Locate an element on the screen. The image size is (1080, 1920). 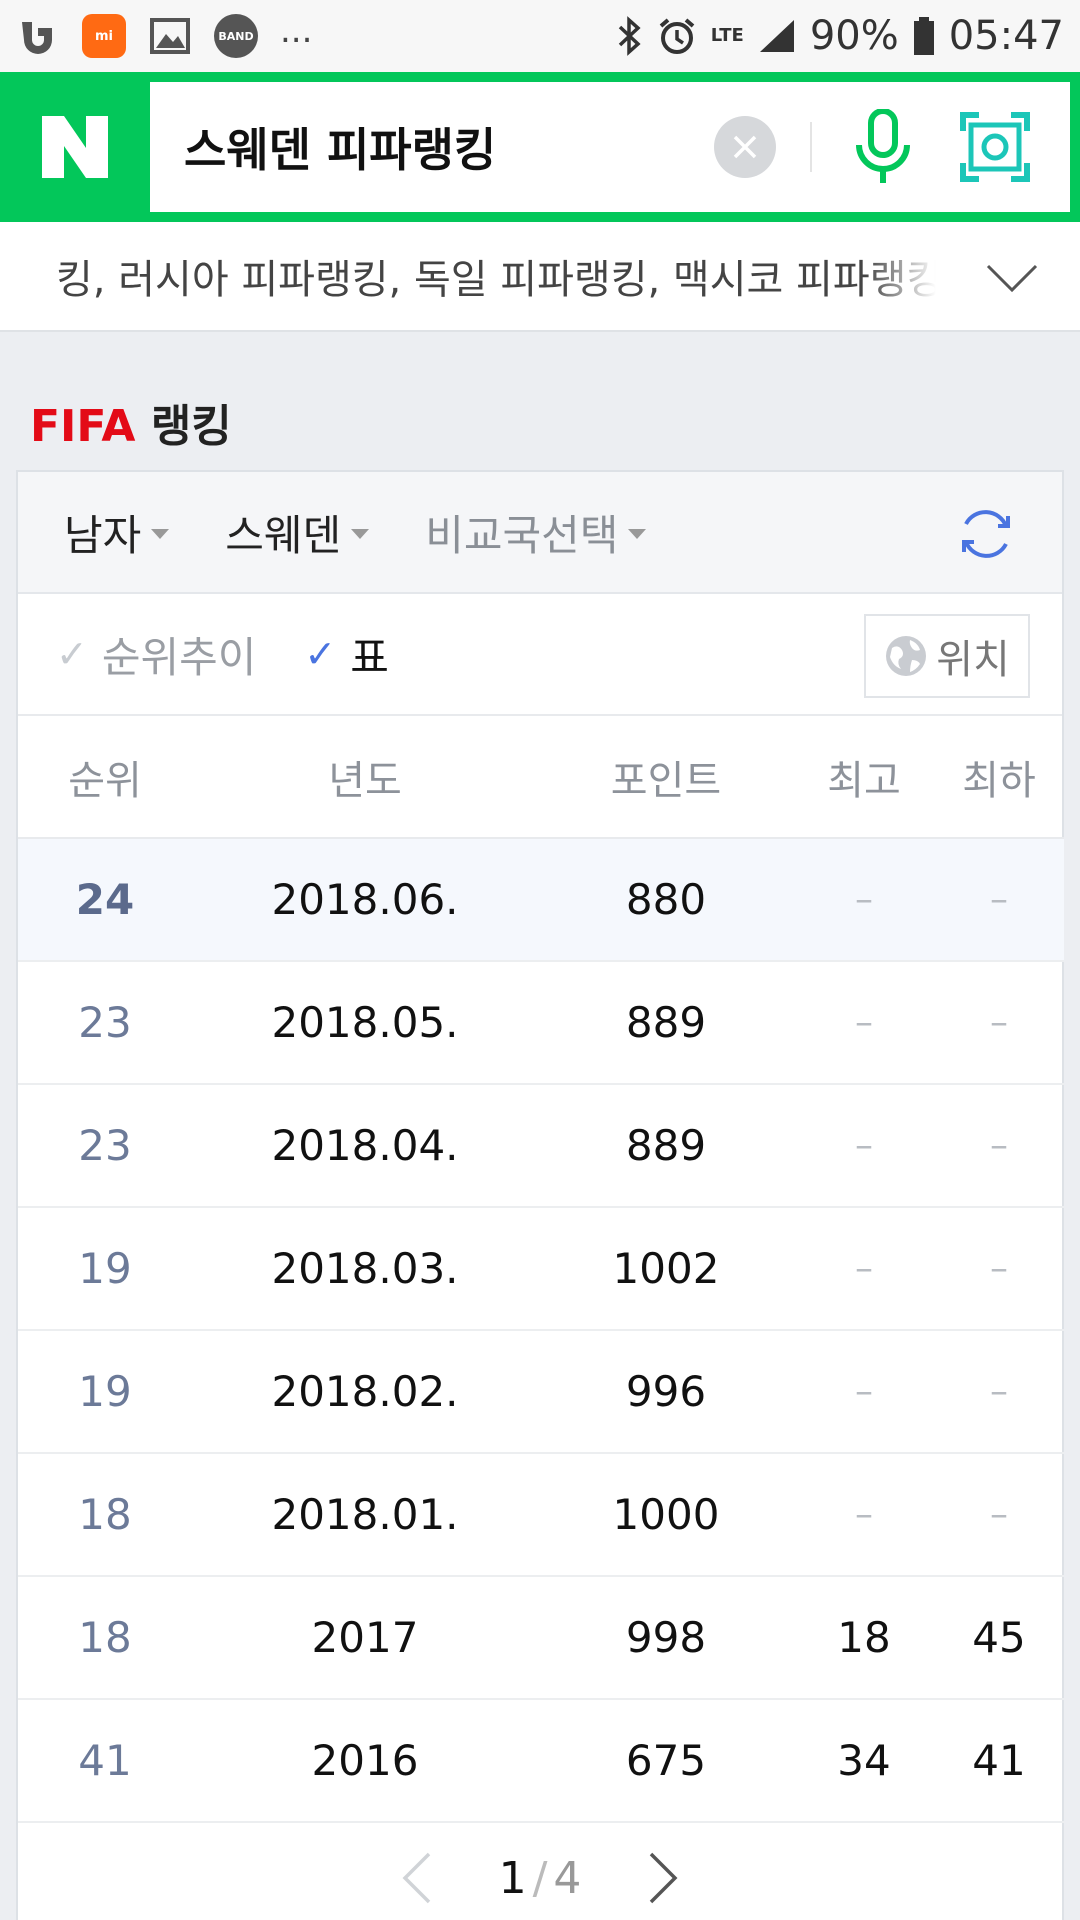
location-button-label: 위치 is located at coordinates (973, 660).